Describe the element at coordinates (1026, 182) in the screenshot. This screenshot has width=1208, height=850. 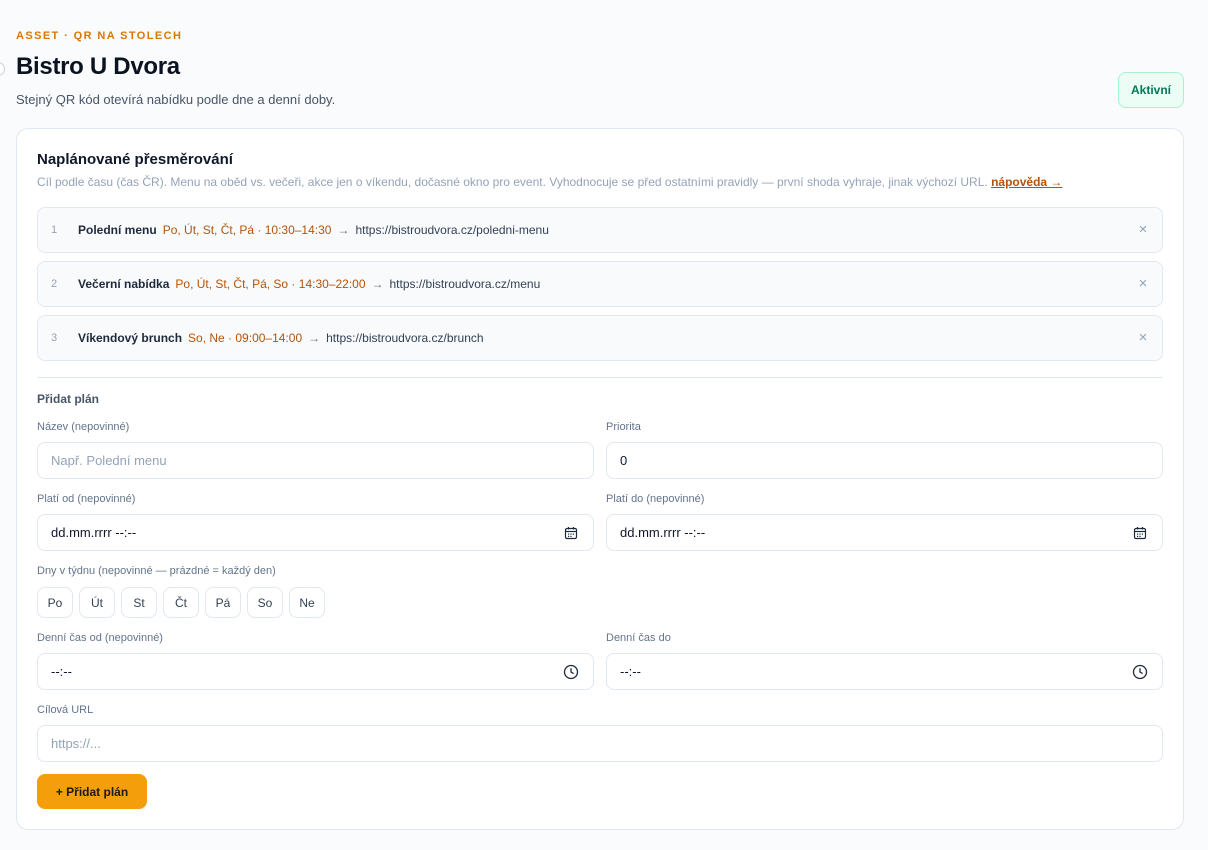
I see `help-link: nápověda →` at that location.